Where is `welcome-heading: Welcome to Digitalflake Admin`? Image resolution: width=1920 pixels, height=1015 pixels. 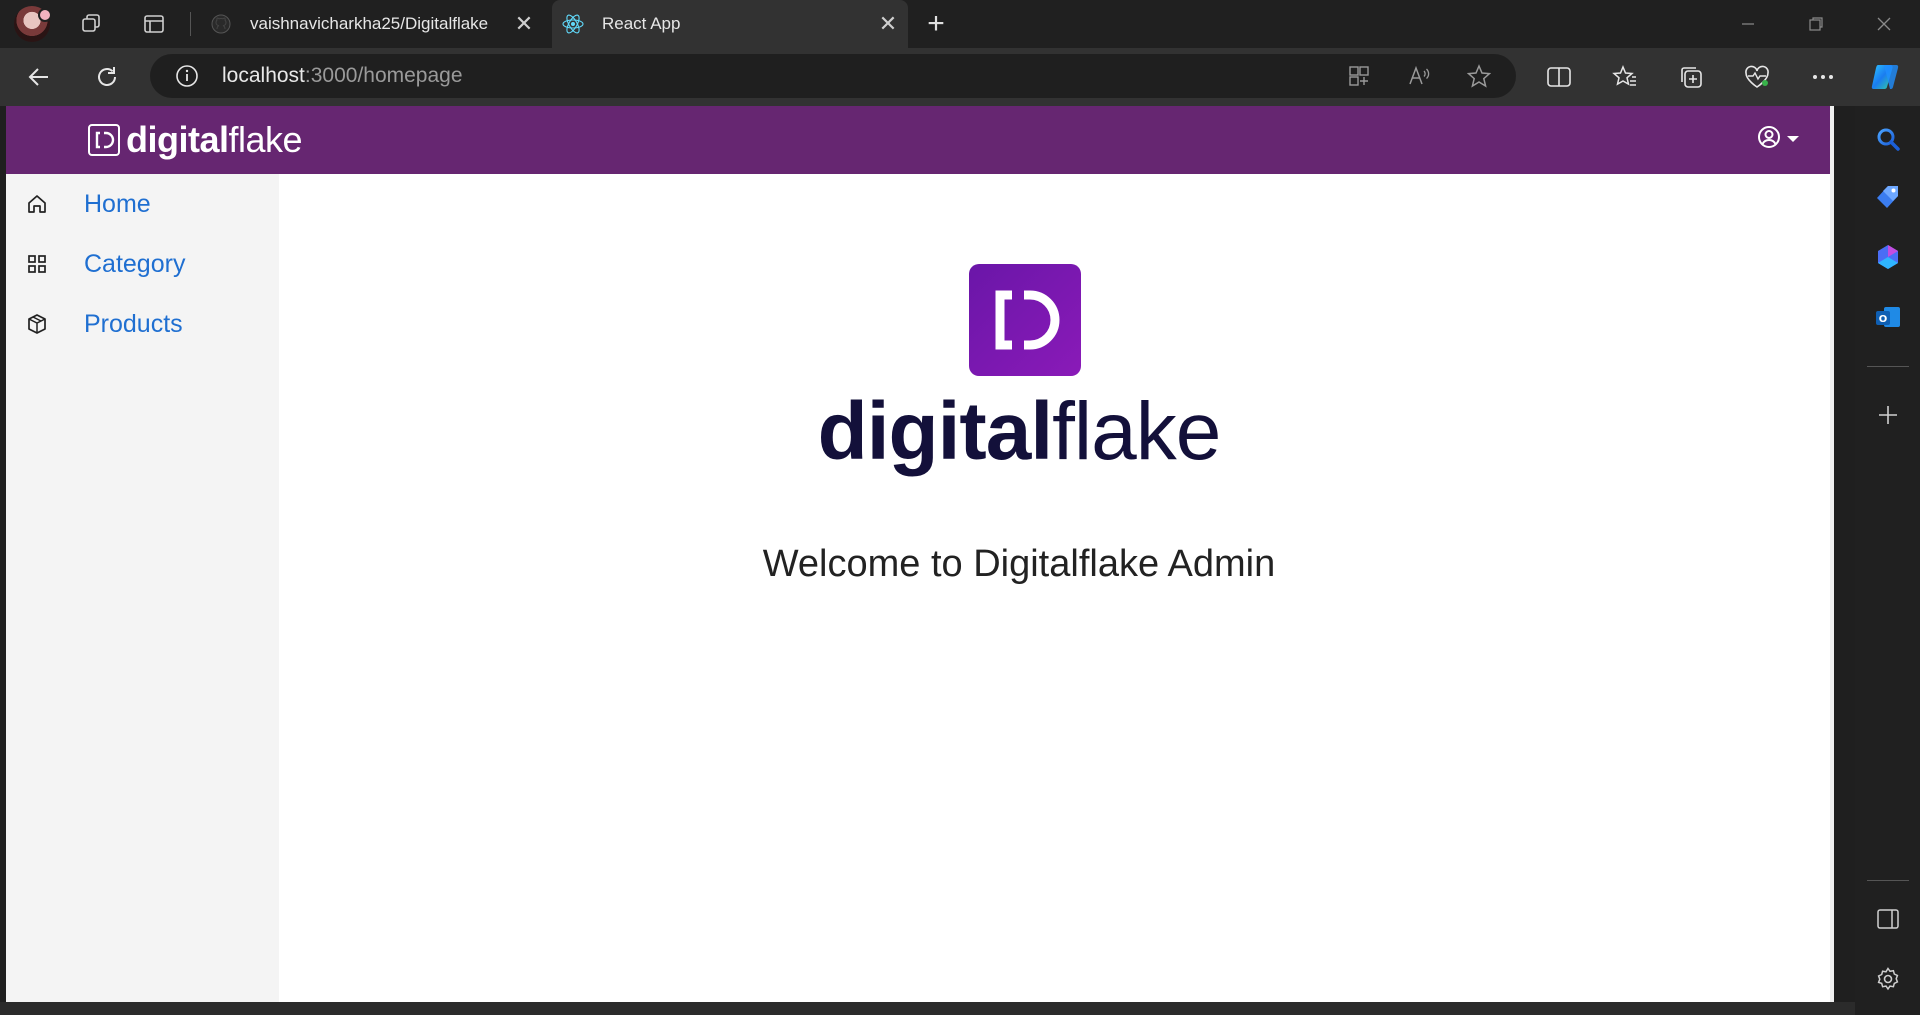 welcome-heading: Welcome to Digitalflake Admin is located at coordinates (1019, 564).